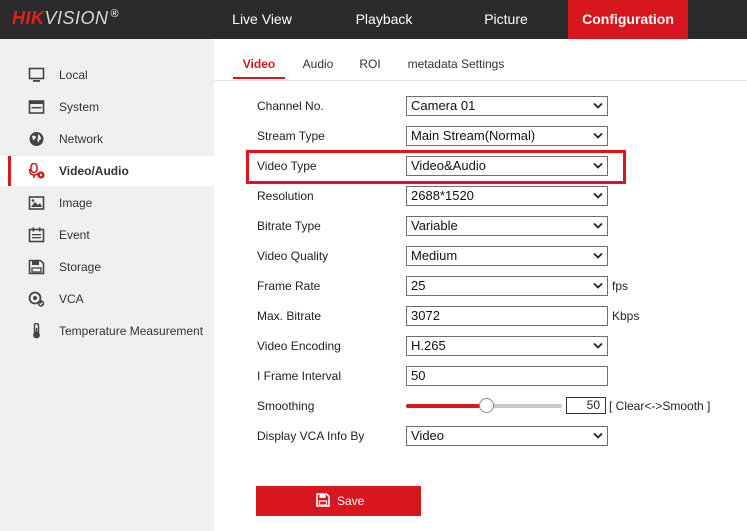 The width and height of the screenshot is (747, 531). I want to click on sidebar-item-video-audio: Video/Audio, so click(107, 171).